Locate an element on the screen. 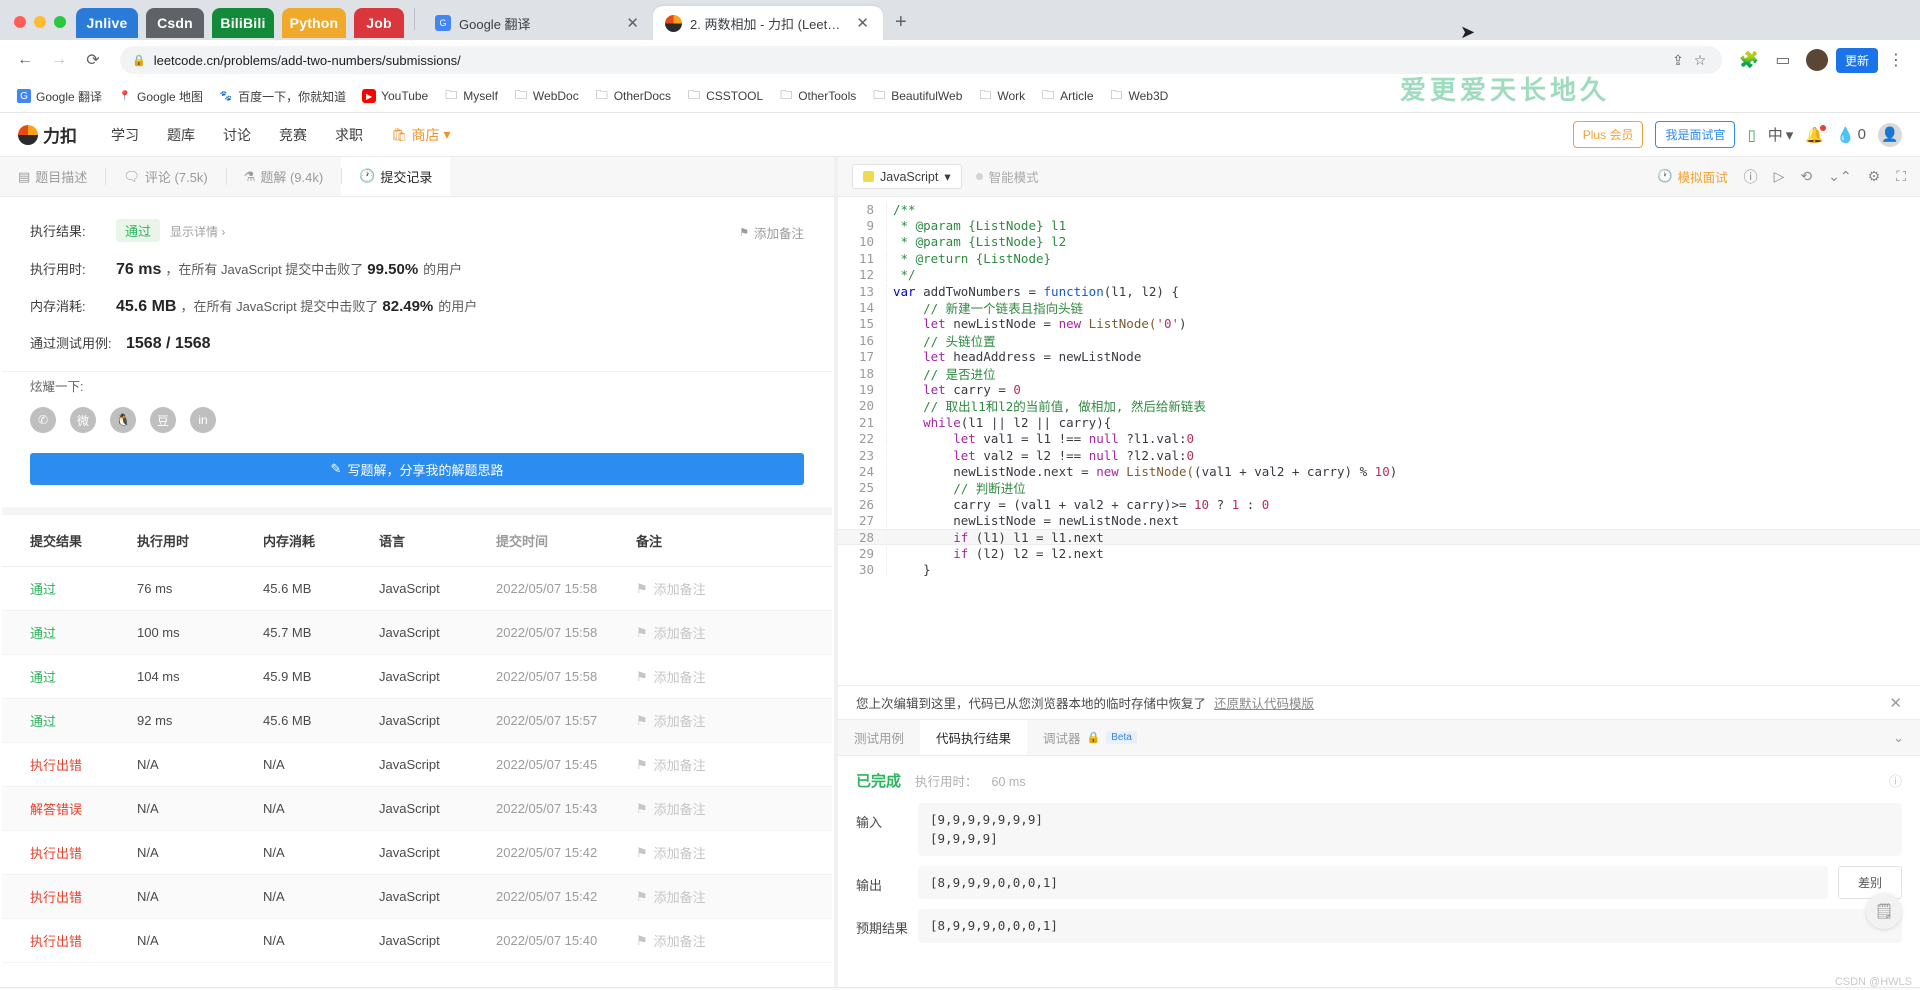 The image size is (1920, 990). mock-interview-button: 🕐 模拟面试 is located at coordinates (1692, 176).